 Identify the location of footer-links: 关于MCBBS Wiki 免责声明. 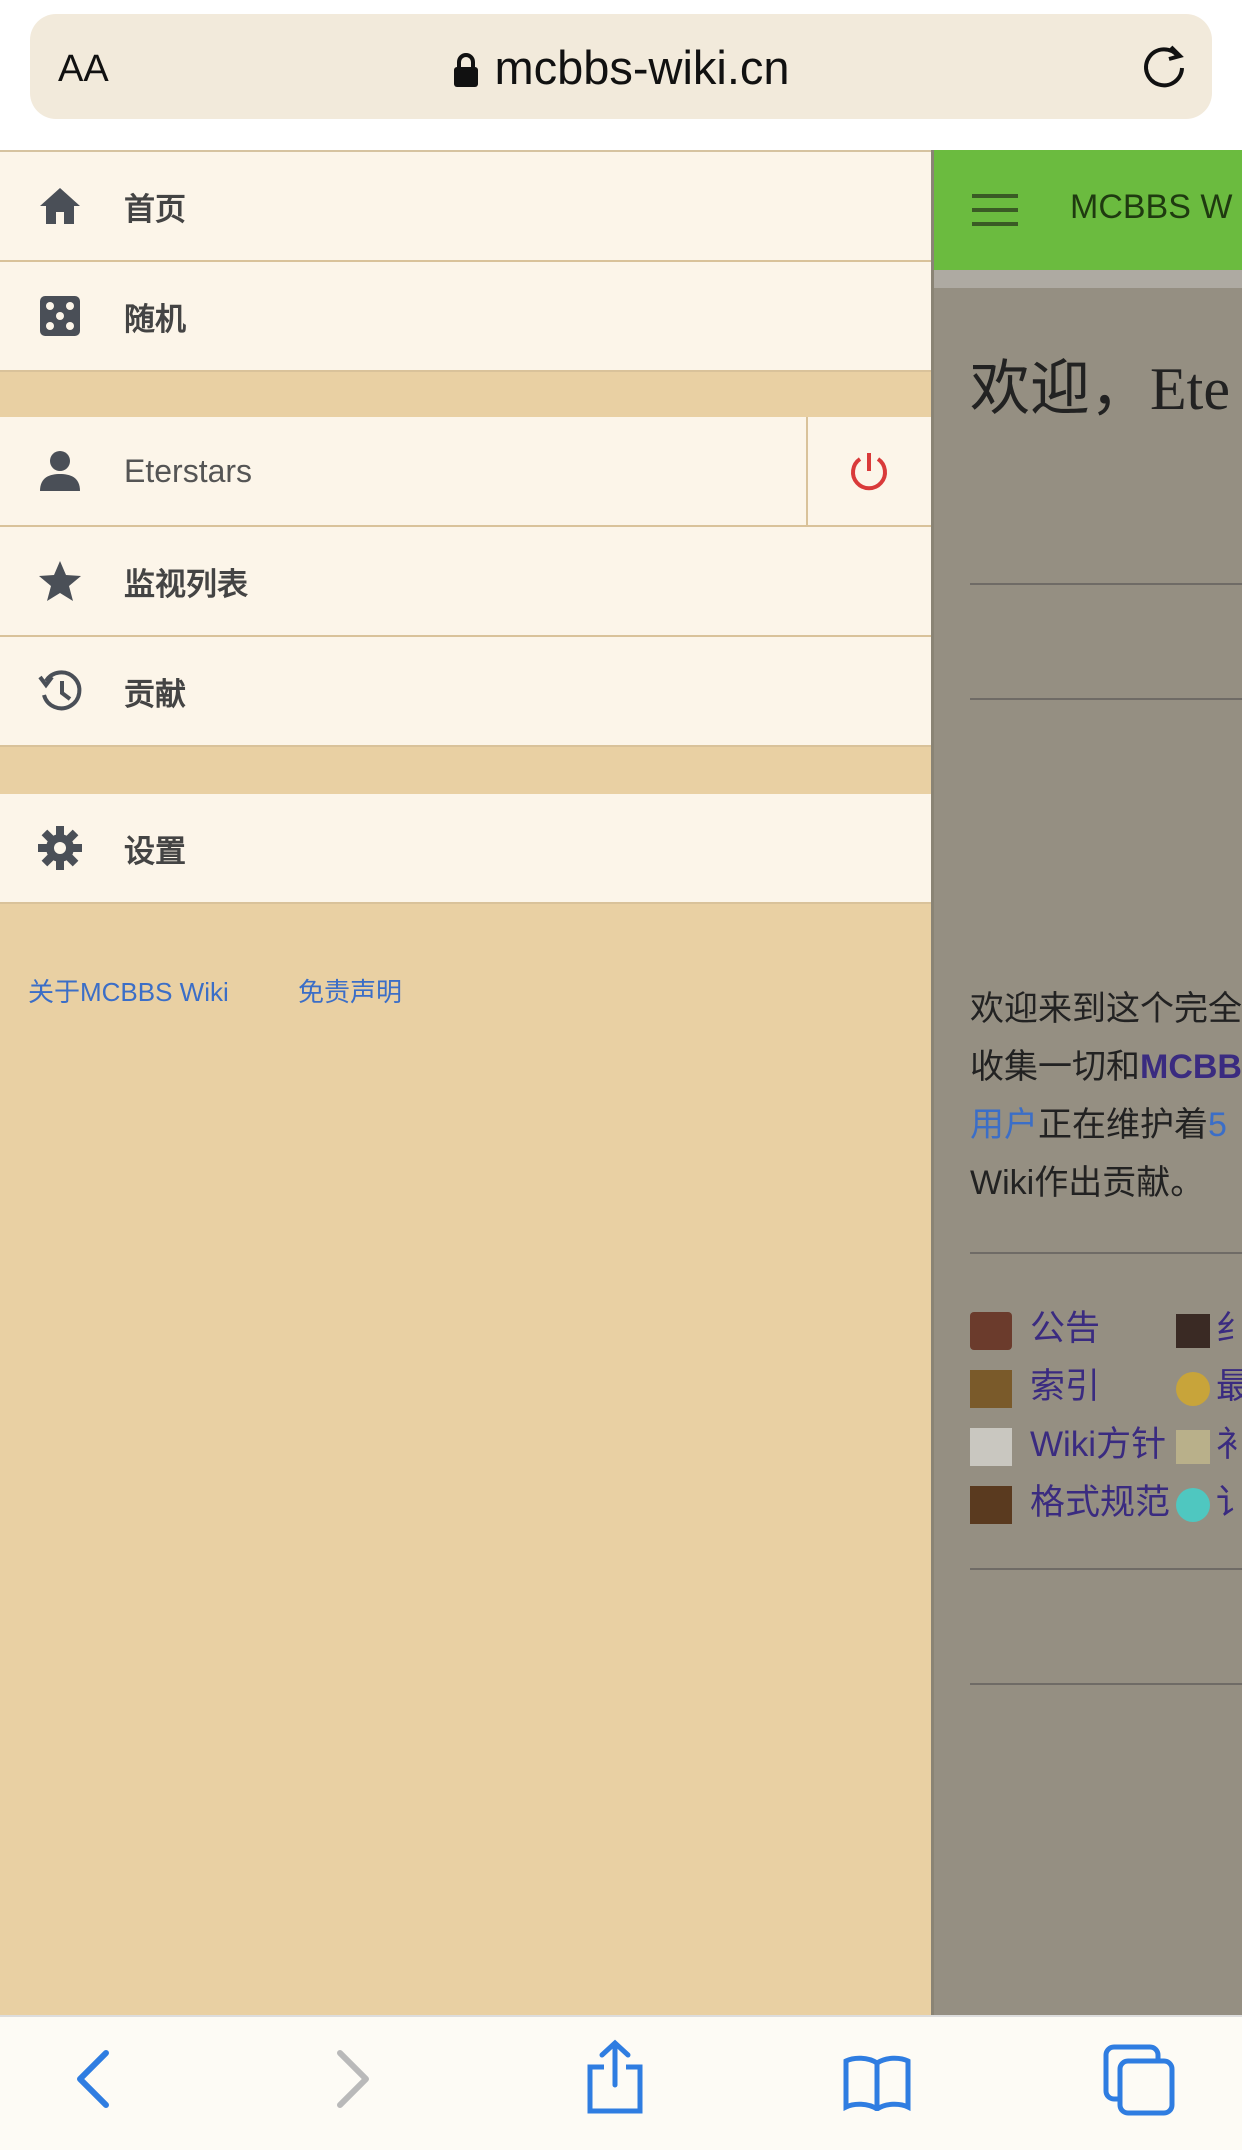
(246, 990).